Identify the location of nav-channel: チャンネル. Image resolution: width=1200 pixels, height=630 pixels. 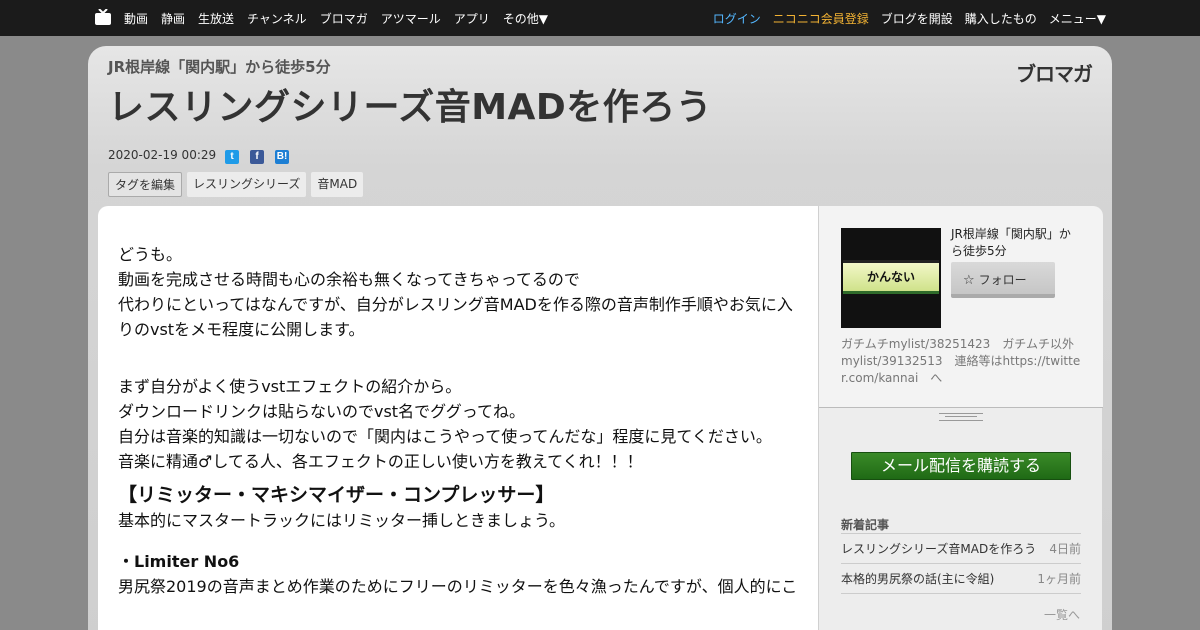
(277, 18).